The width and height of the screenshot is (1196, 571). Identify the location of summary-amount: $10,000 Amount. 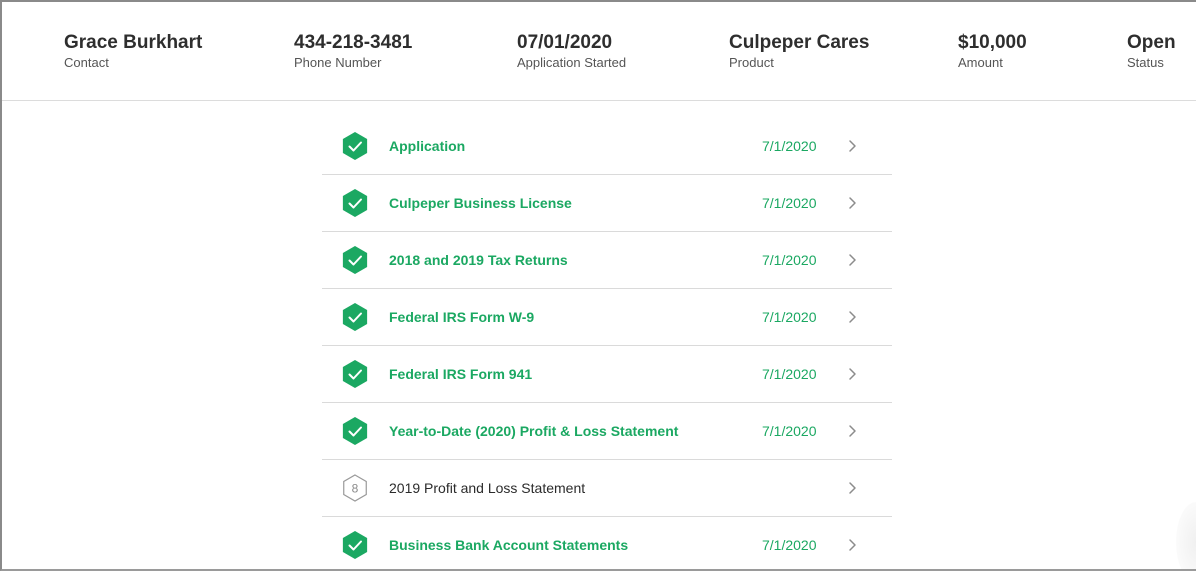
(992, 51).